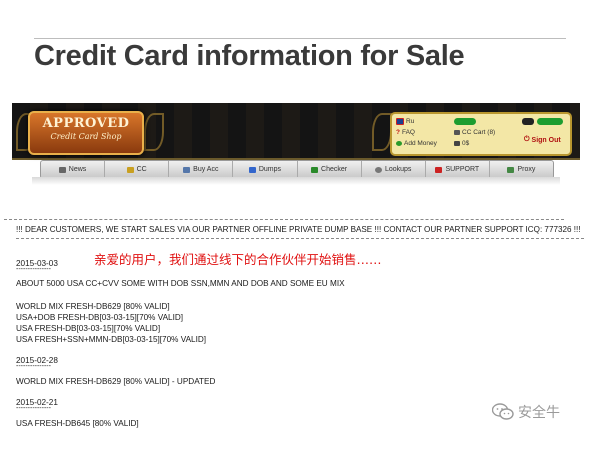 Image resolution: width=600 pixels, height=450 pixels. Describe the element at coordinates (284, 219) in the screenshot. I see `announcement-top-border` at that location.